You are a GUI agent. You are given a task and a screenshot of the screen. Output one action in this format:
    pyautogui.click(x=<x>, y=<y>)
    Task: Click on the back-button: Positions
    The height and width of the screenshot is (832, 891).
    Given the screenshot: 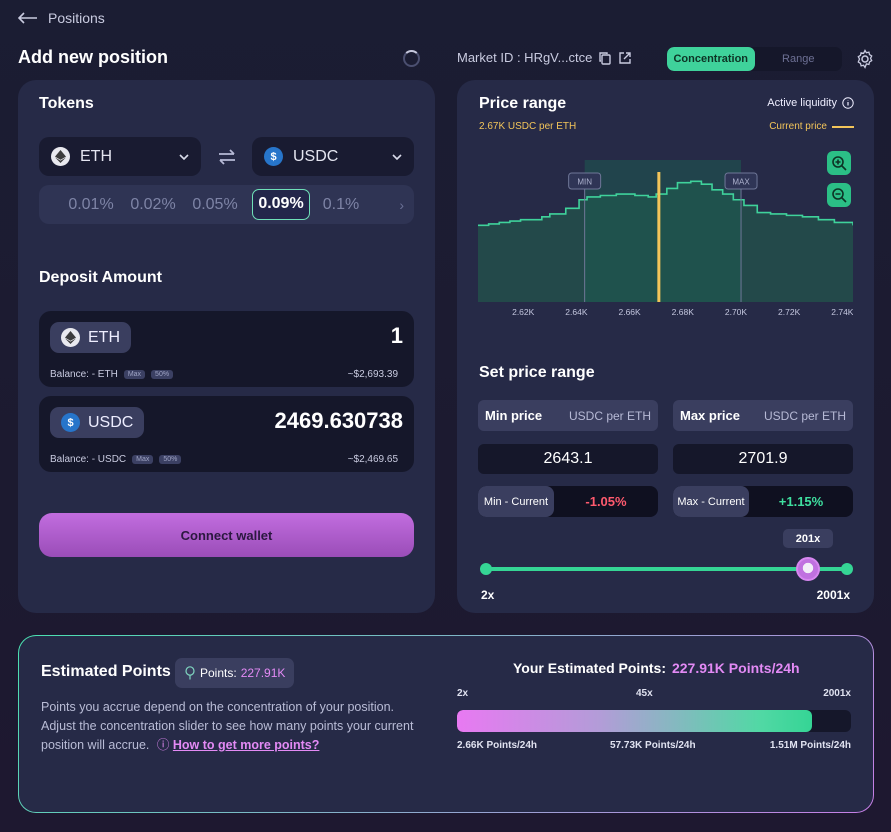 What is the action you would take?
    pyautogui.click(x=61, y=18)
    